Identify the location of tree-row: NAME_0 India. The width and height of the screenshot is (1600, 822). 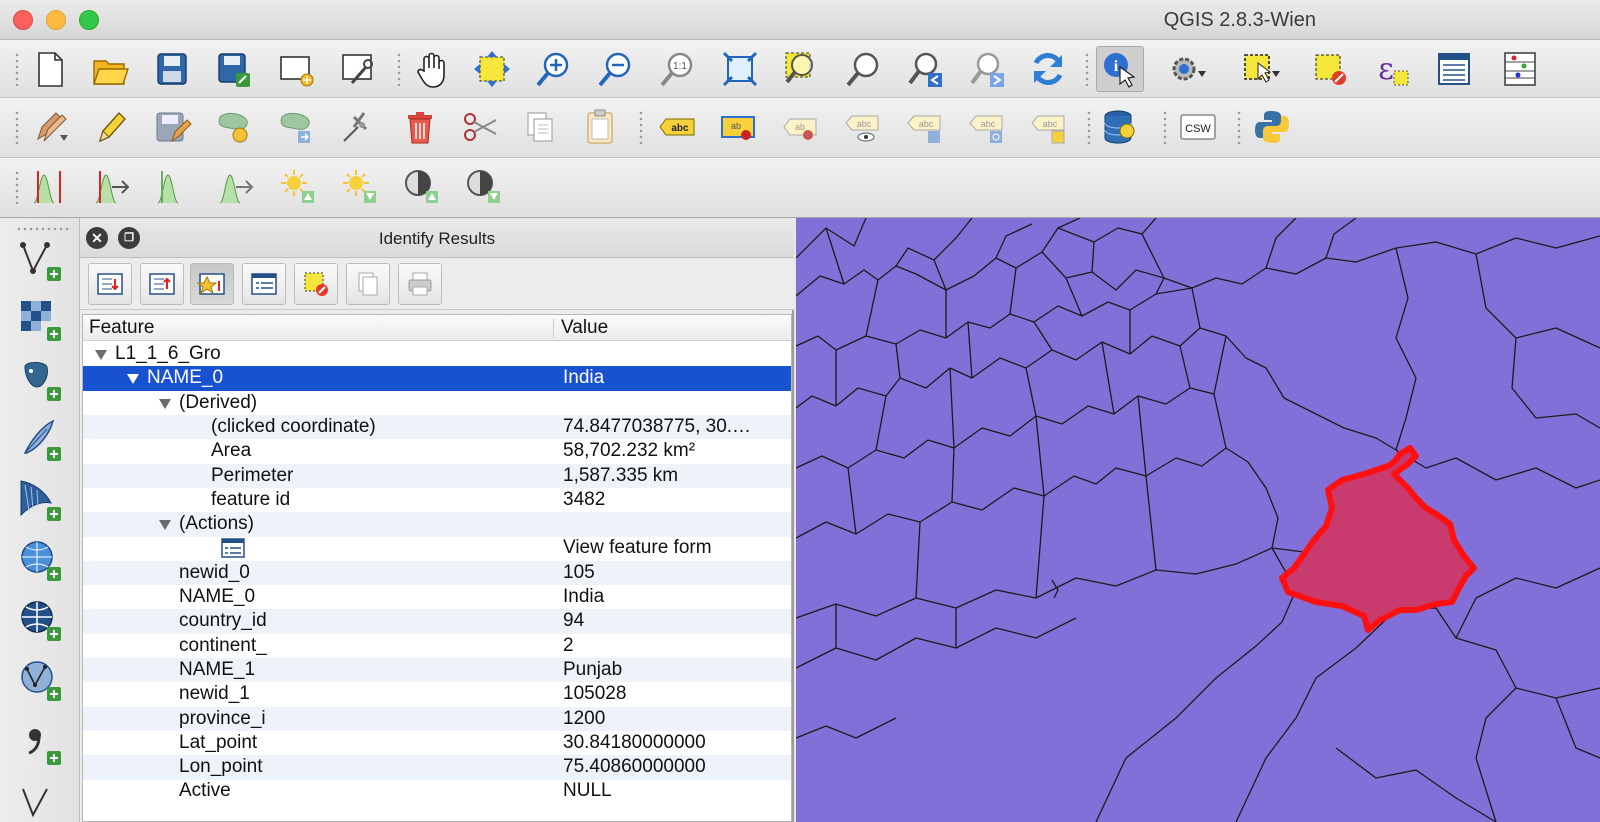
(437, 597).